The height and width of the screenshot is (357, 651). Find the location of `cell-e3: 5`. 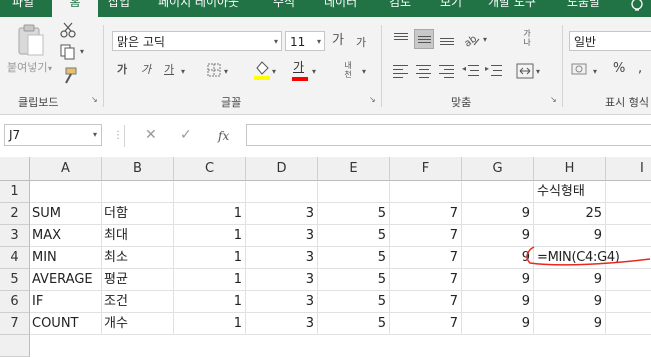

cell-e3: 5 is located at coordinates (354, 236).